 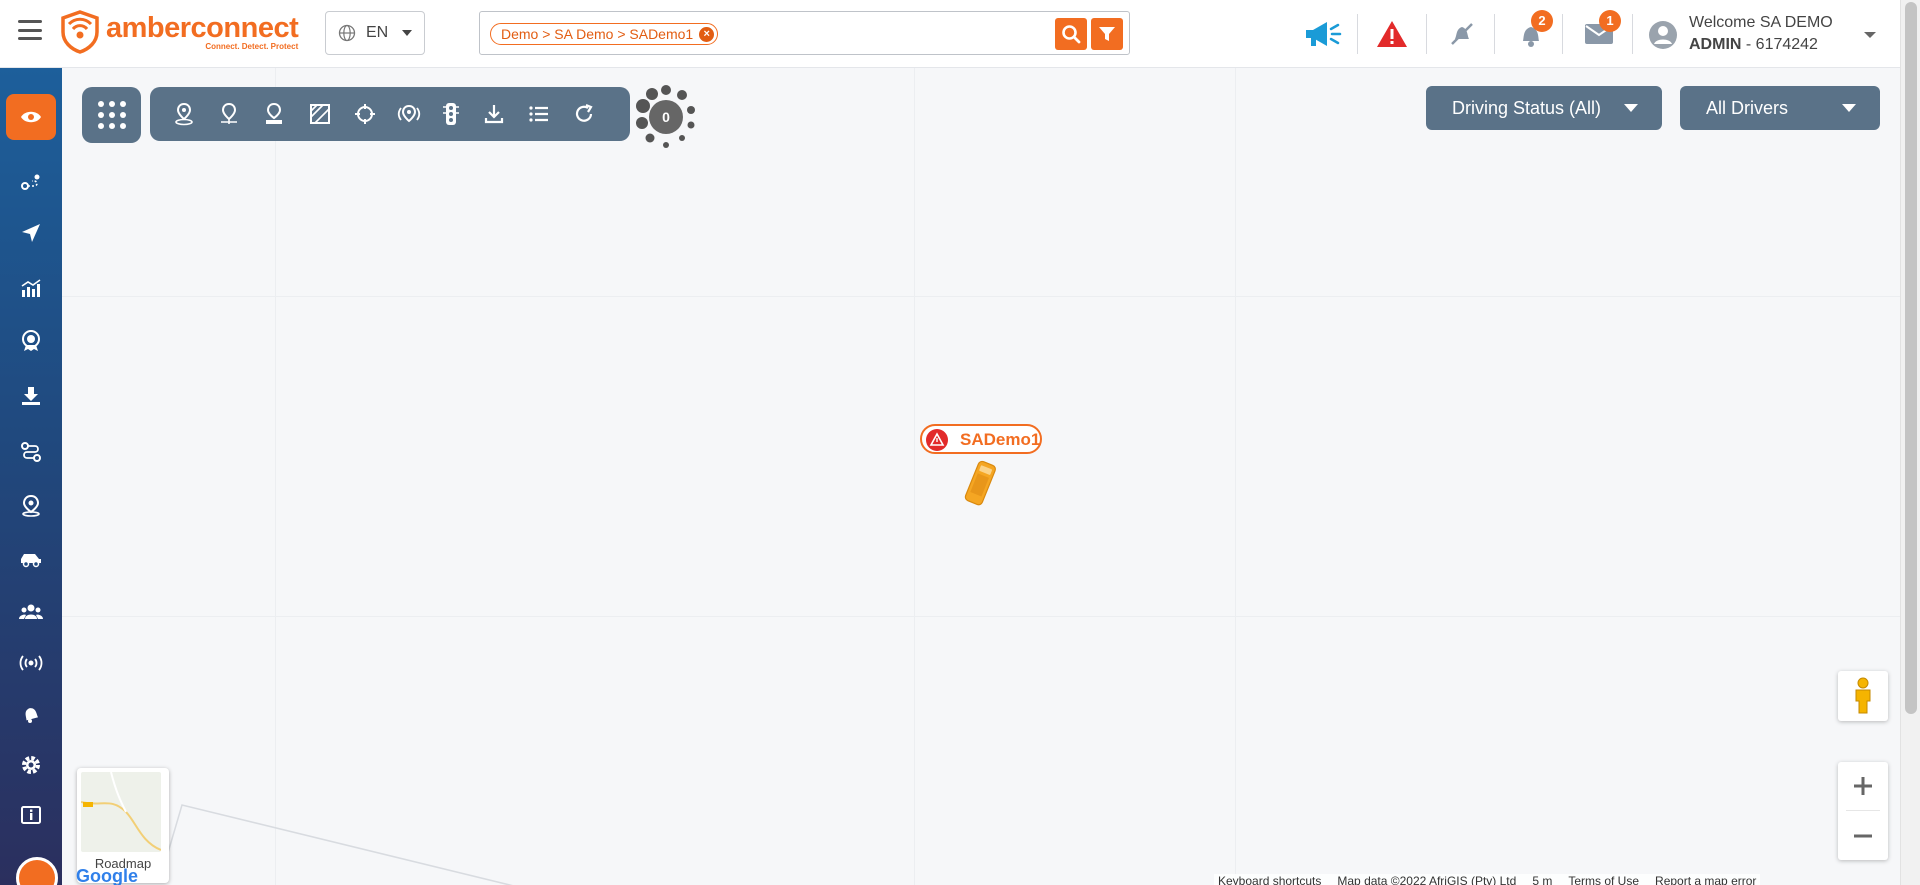 What do you see at coordinates (983, 470) in the screenshot?
I see `vehicle-marker: SADemo1` at bounding box center [983, 470].